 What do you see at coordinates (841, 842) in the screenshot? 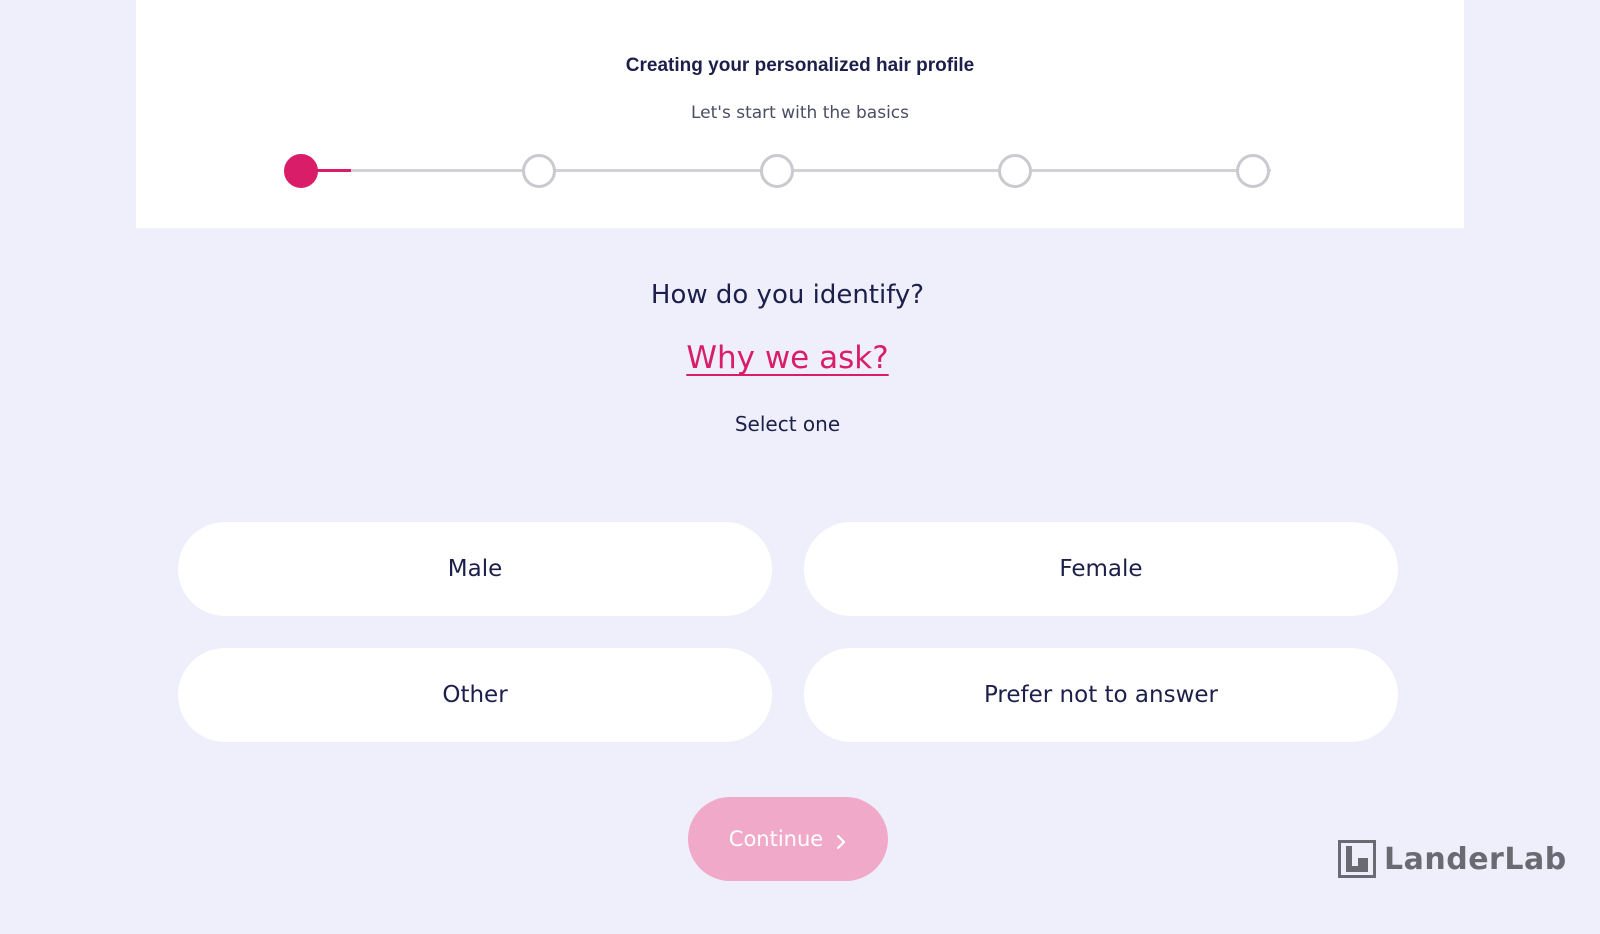
I see `chevron-right-icon` at bounding box center [841, 842].